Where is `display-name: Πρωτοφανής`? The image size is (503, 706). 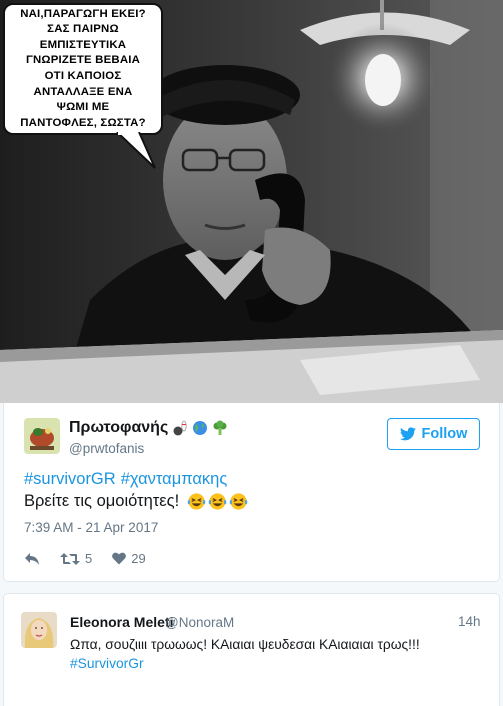 display-name: Πρωτοφανής is located at coordinates (118, 428).